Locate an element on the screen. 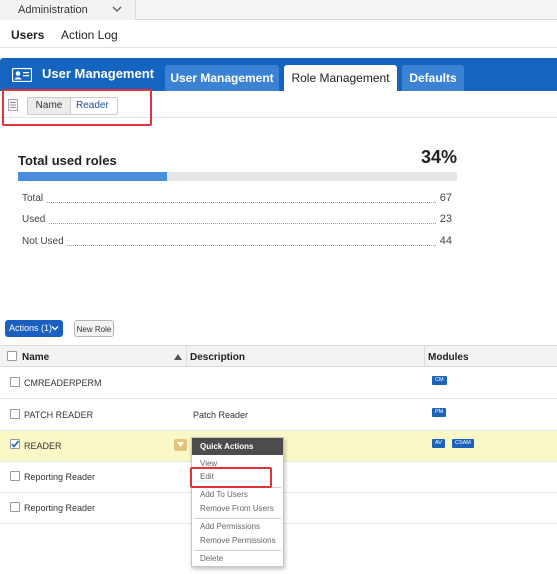 Image resolution: width=557 pixels, height=574 pixels. column-header-name: Name is located at coordinates (35, 357).